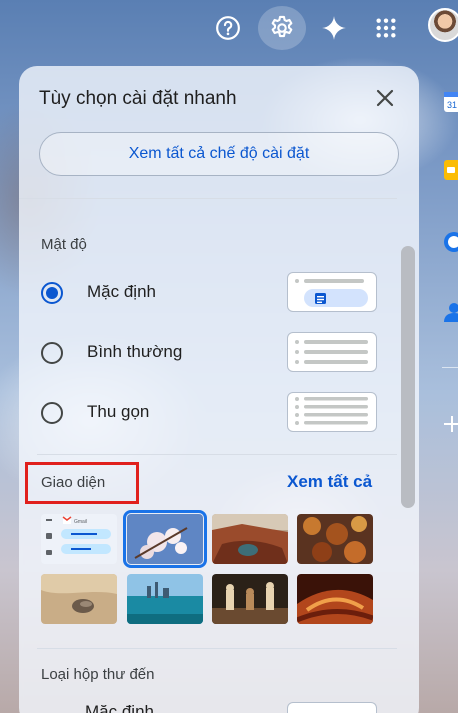 Image resolution: width=458 pixels, height=713 pixels. I want to click on close-button, so click(385, 98).